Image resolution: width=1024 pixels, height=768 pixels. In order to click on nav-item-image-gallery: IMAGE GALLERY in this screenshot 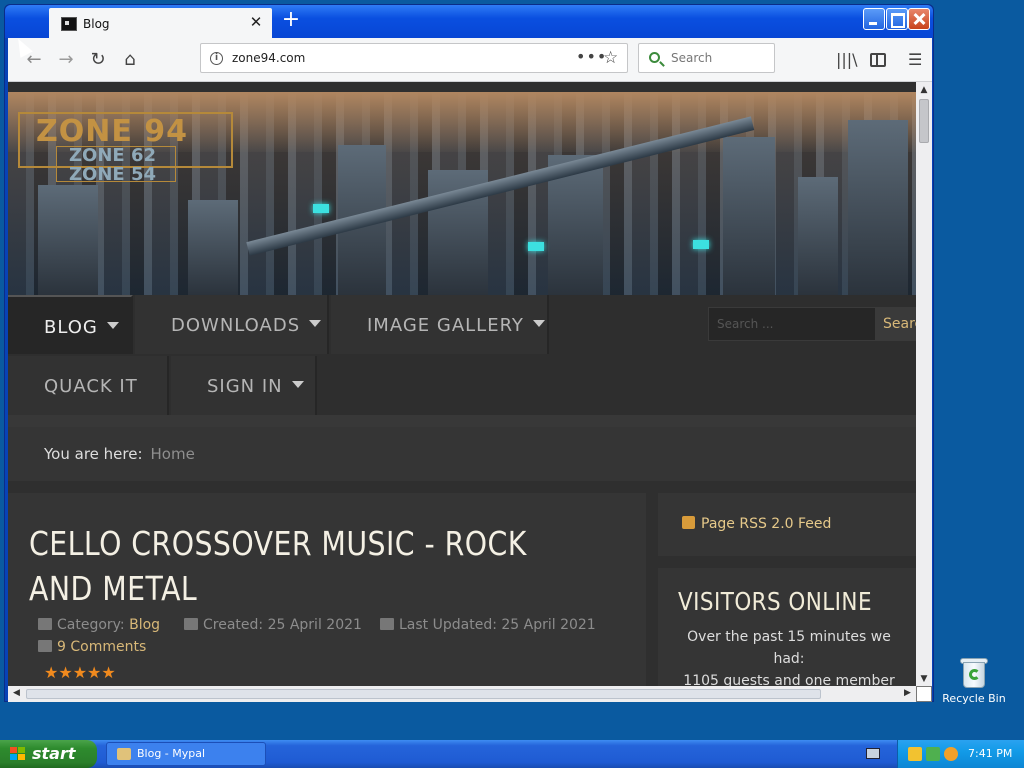, I will do `click(440, 324)`.